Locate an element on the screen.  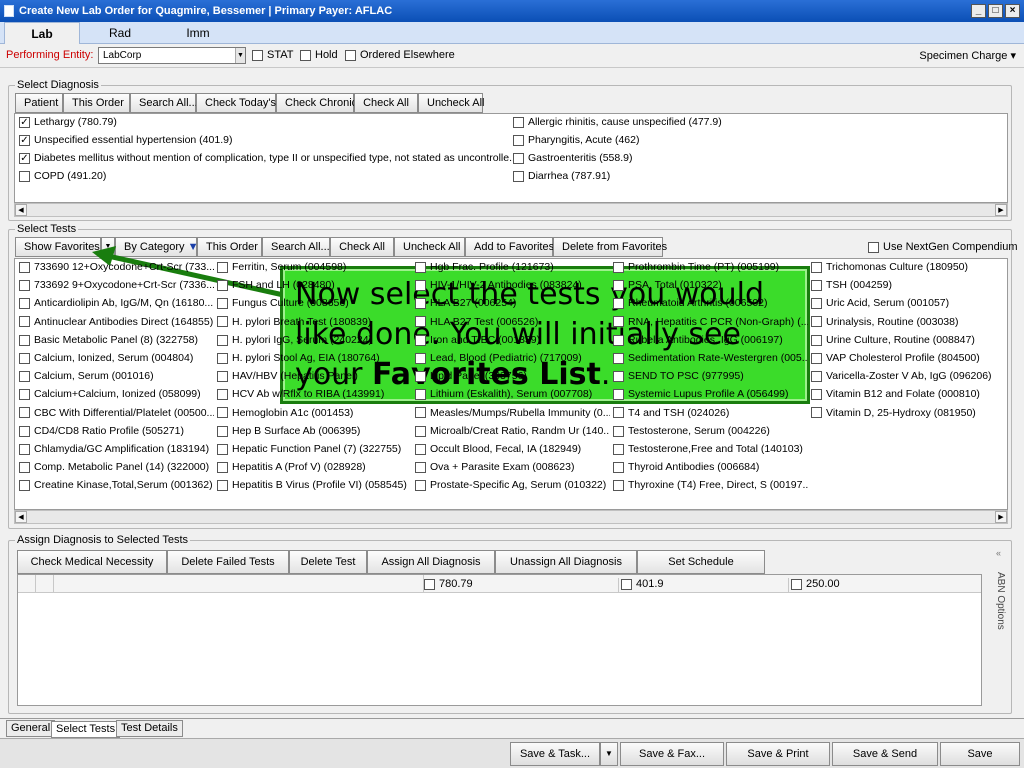
test-item: Calcium, Ionized, Serum (004804) is located at coordinates (116, 358).